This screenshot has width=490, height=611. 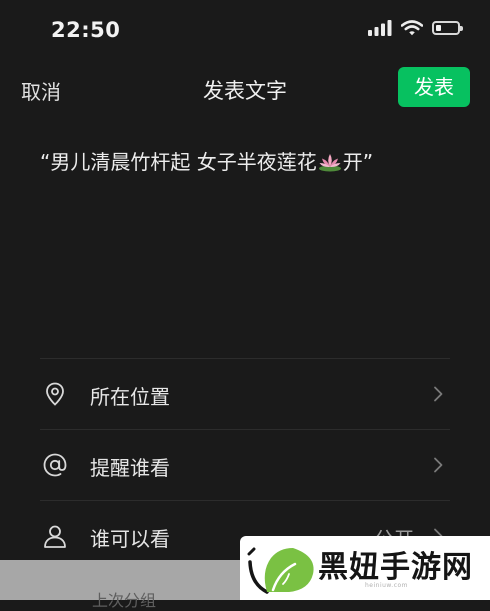 I want to click on location-pin-icon, so click(x=55, y=394).